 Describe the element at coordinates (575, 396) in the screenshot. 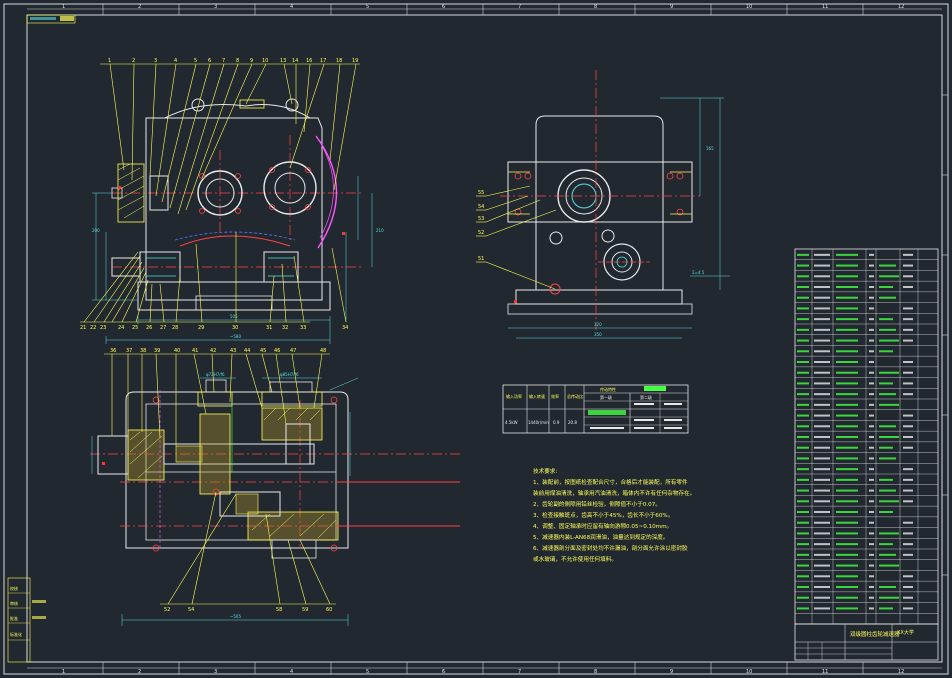

I see `spec-header: 总传动比` at that location.